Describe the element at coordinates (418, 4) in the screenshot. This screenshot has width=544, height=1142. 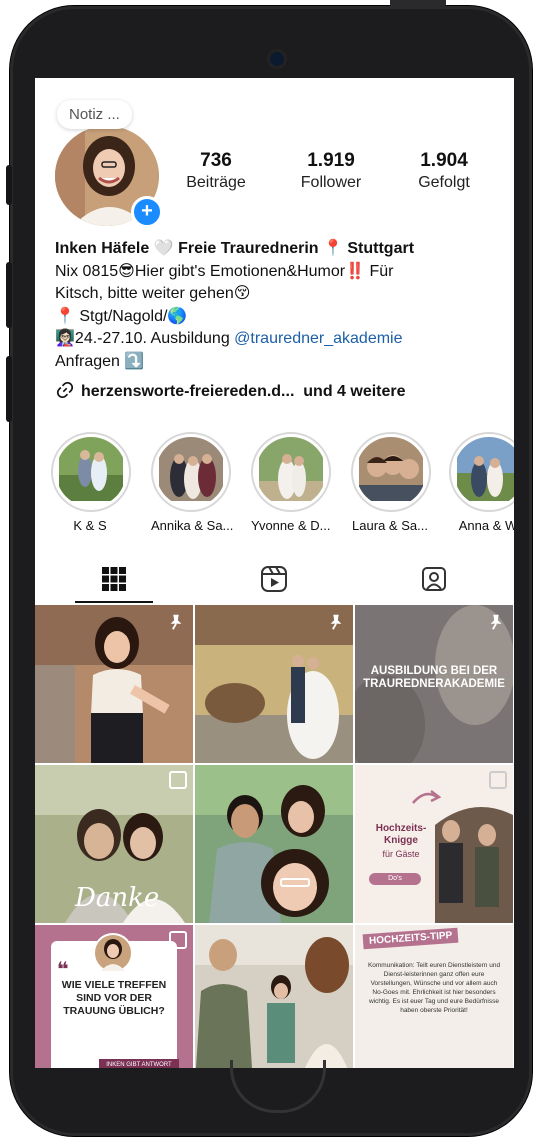
I see `phone-top-button` at that location.